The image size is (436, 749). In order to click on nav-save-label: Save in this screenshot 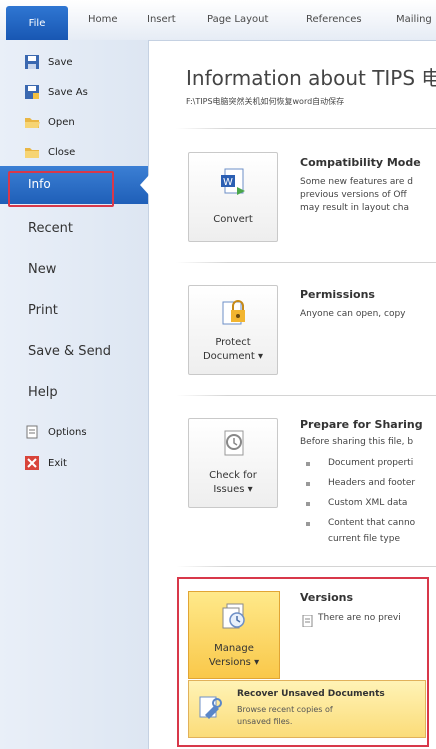, I will do `click(60, 62)`.